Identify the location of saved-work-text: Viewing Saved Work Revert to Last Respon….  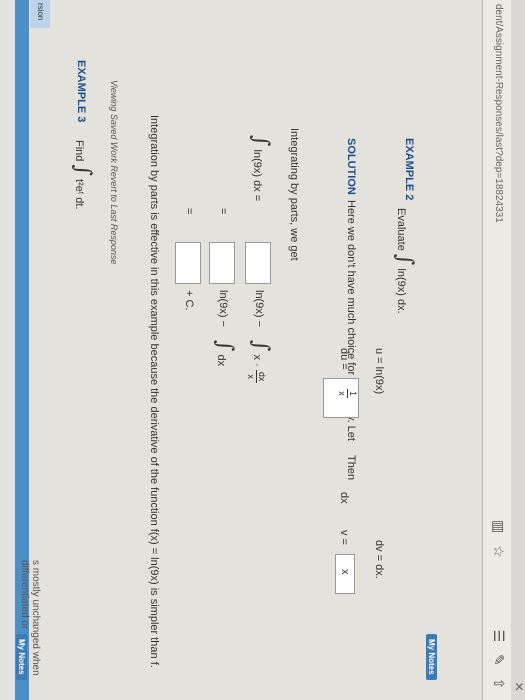
(114, 172).